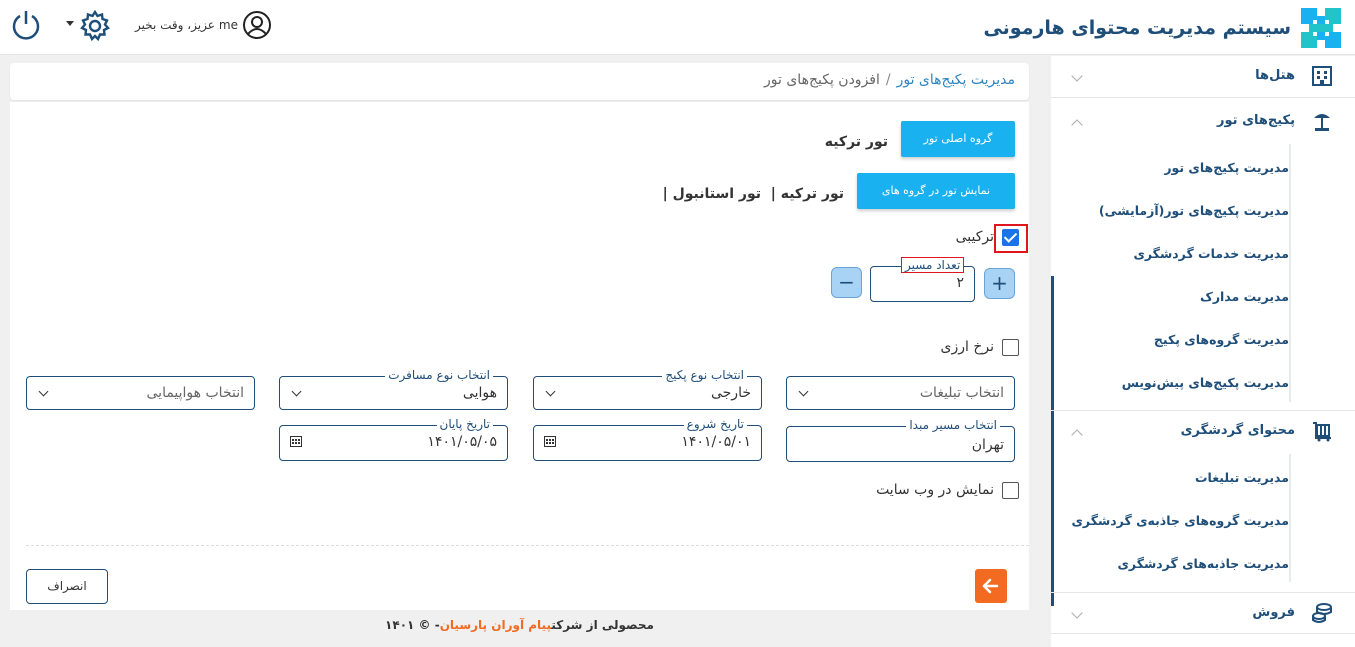 This screenshot has width=1355, height=647. Describe the element at coordinates (967, 347) in the screenshot. I see `currency-rate-label: نرخ ارزی` at that location.